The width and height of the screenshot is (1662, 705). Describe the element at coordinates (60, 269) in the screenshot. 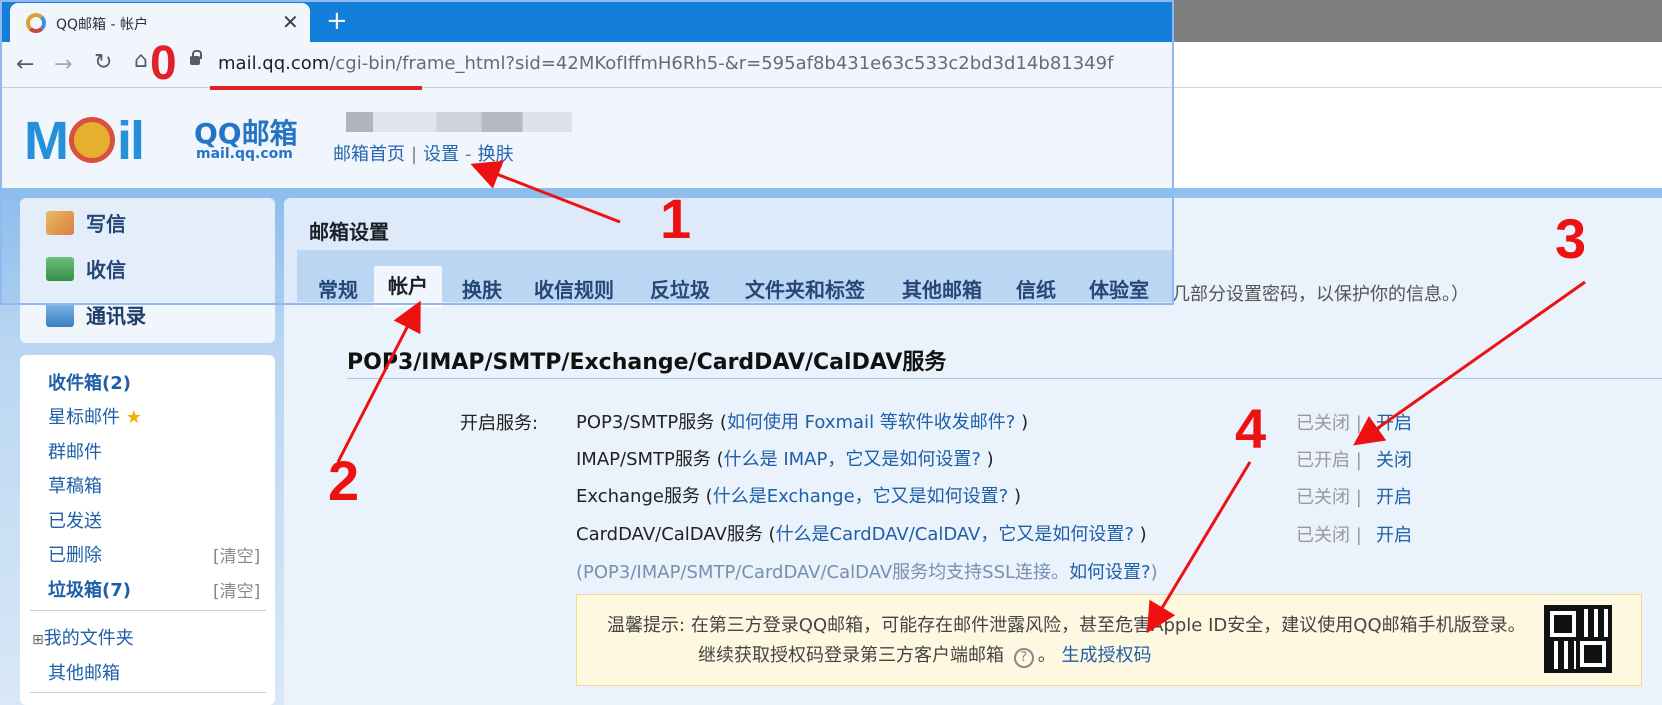

I see `inbox-download-icon` at that location.